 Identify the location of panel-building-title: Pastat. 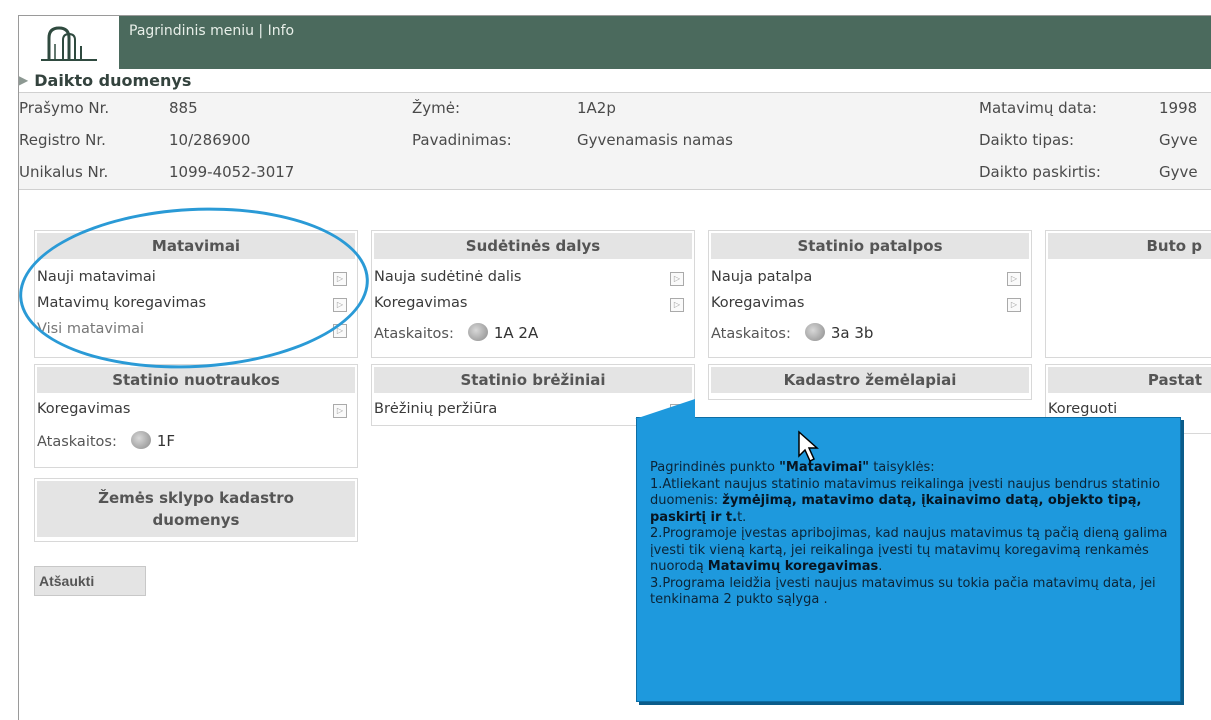
(1129, 380).